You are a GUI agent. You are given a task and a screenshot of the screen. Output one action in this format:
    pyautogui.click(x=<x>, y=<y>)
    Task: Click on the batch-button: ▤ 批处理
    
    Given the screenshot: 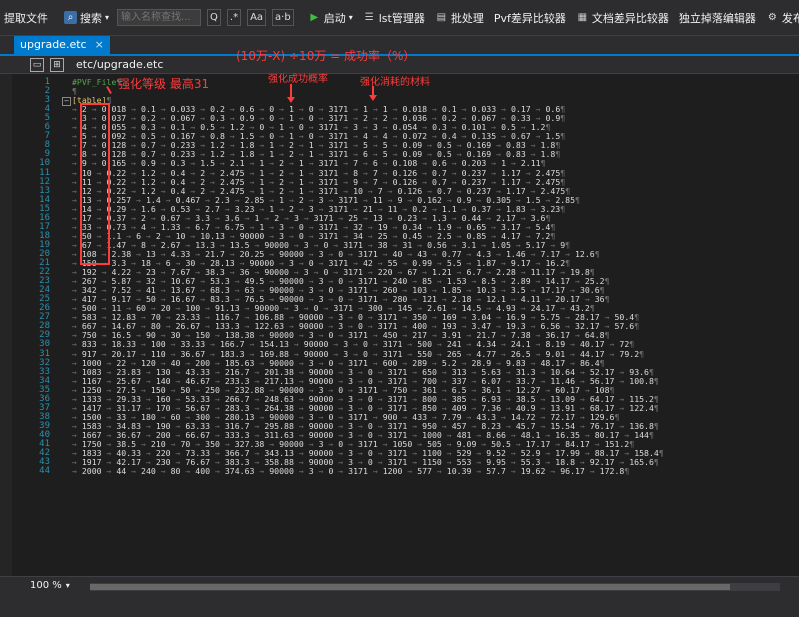 What is the action you would take?
    pyautogui.click(x=459, y=18)
    